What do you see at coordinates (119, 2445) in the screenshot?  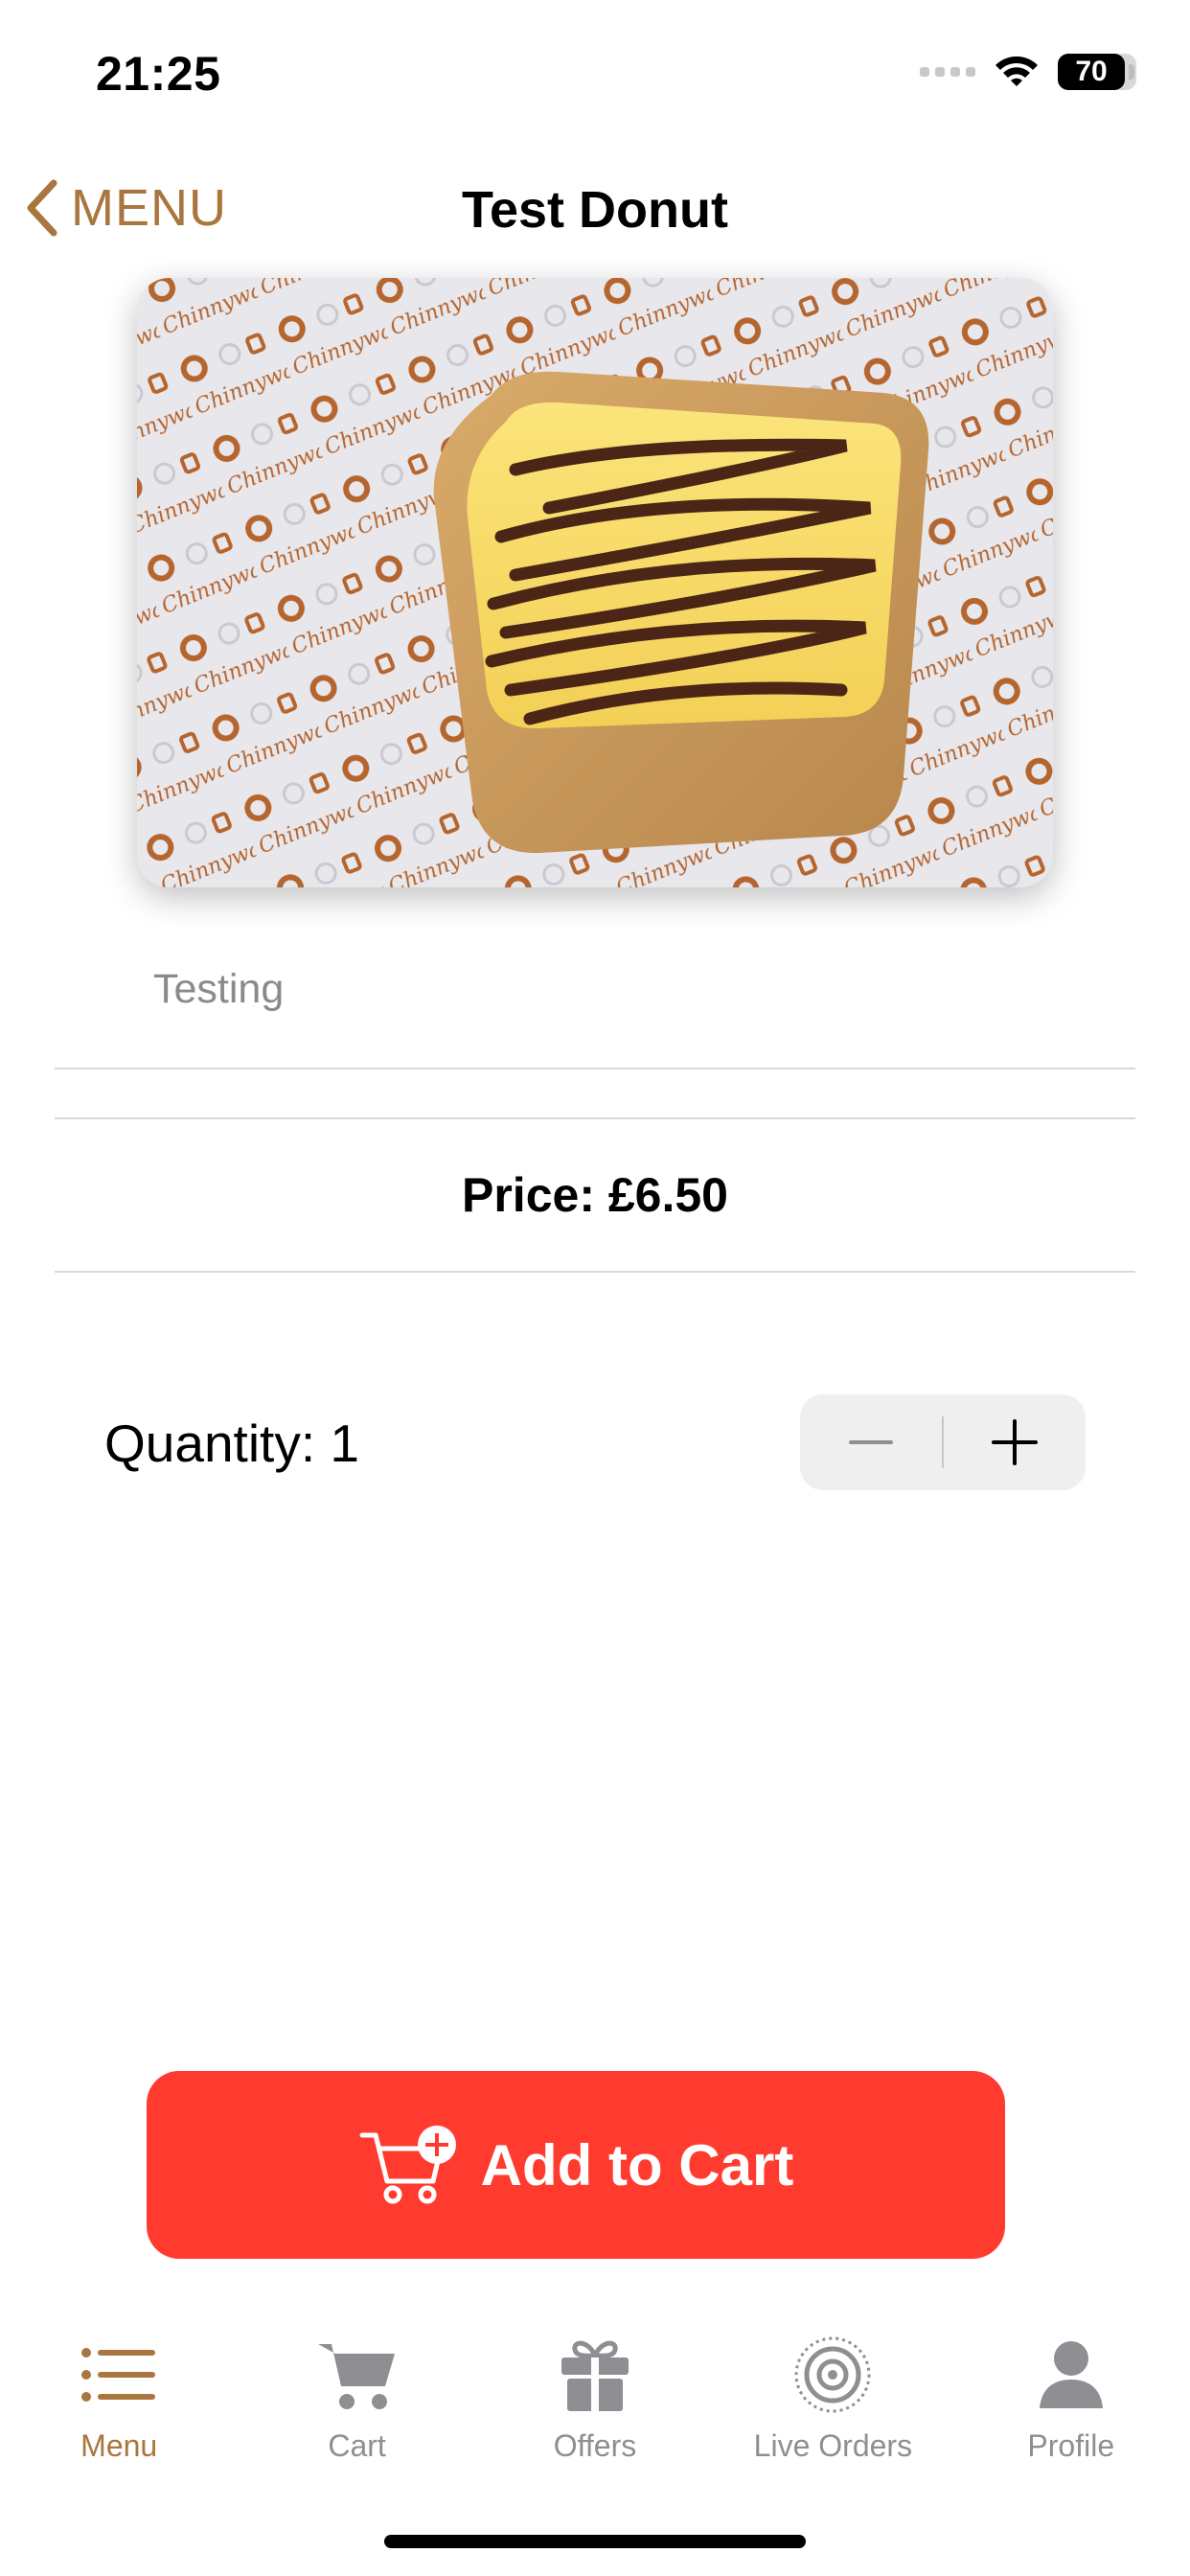 I see `tab-label: Menu` at bounding box center [119, 2445].